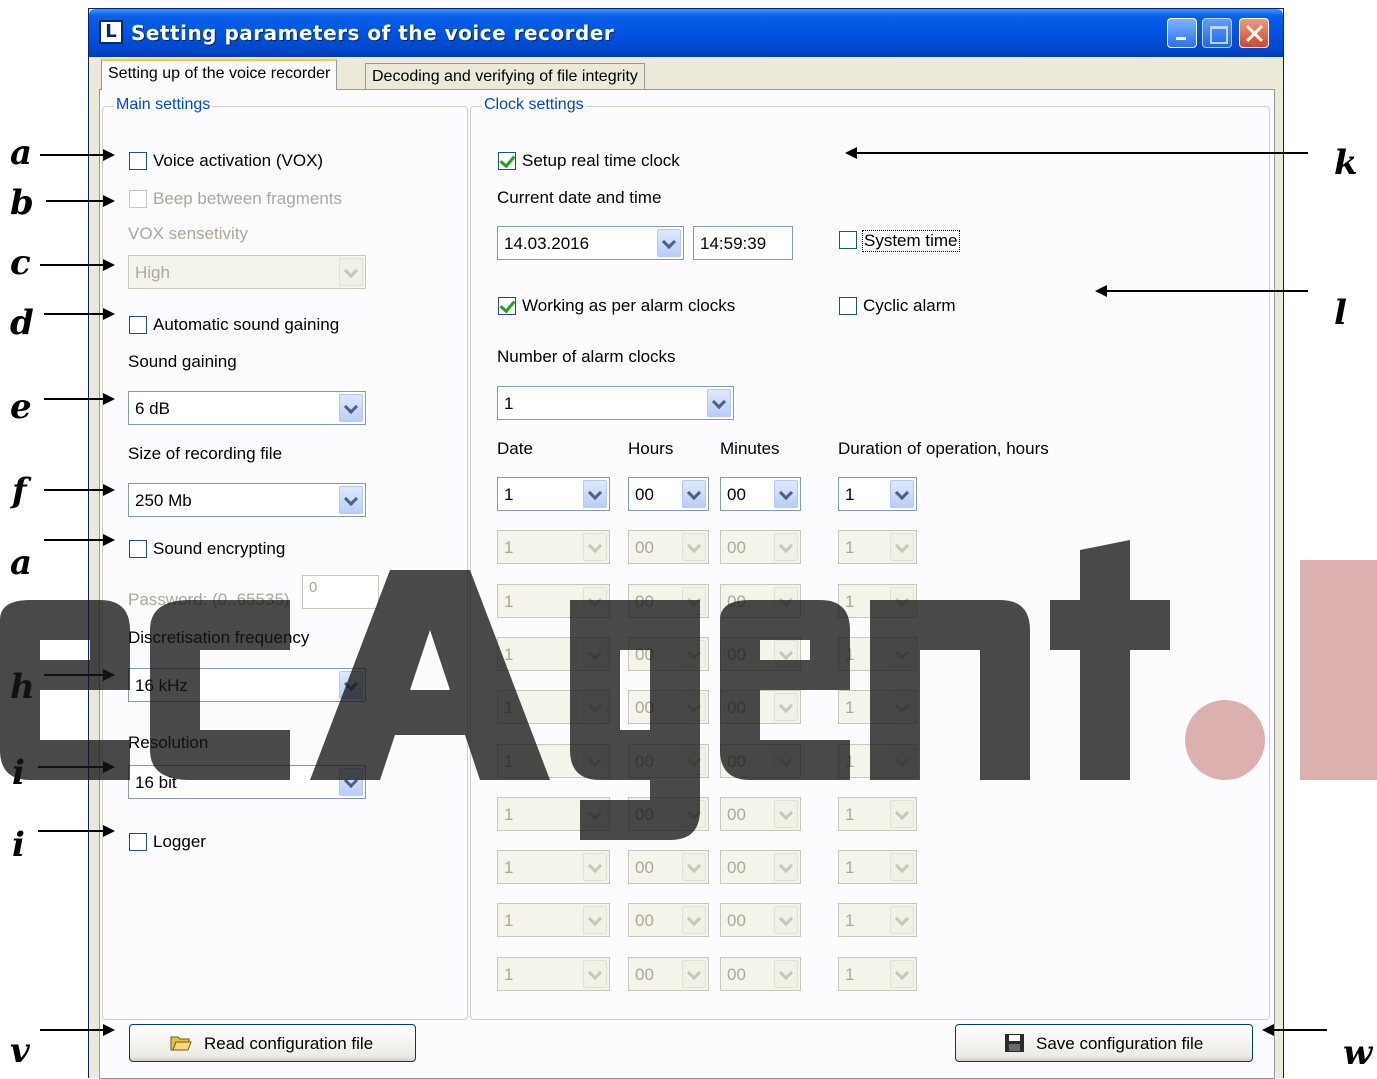 This screenshot has height=1079, width=1377. I want to click on logger-checkbox, so click(138, 842).